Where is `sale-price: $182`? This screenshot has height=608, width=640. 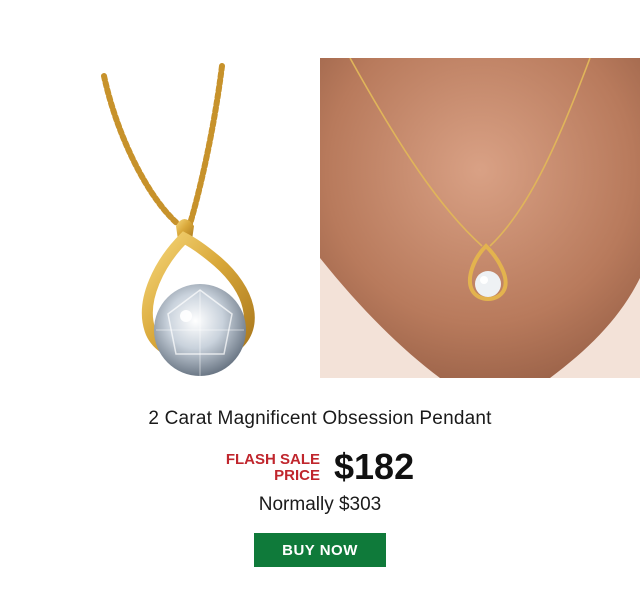
sale-price: $182 is located at coordinates (374, 466).